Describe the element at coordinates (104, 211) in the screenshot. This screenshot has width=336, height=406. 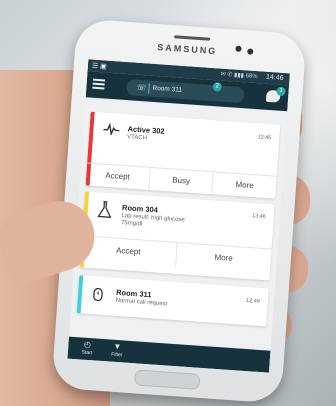
I see `flask-icon` at that location.